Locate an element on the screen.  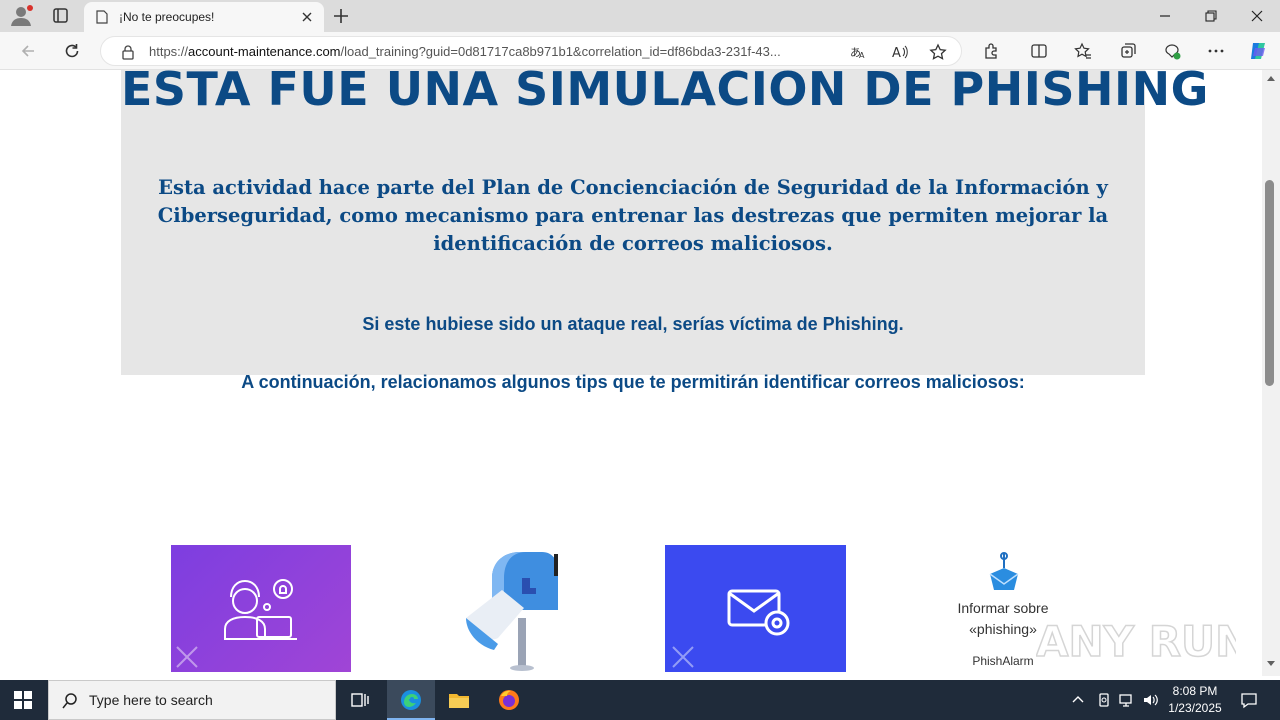
minimize-icon is located at coordinates (1165, 16).